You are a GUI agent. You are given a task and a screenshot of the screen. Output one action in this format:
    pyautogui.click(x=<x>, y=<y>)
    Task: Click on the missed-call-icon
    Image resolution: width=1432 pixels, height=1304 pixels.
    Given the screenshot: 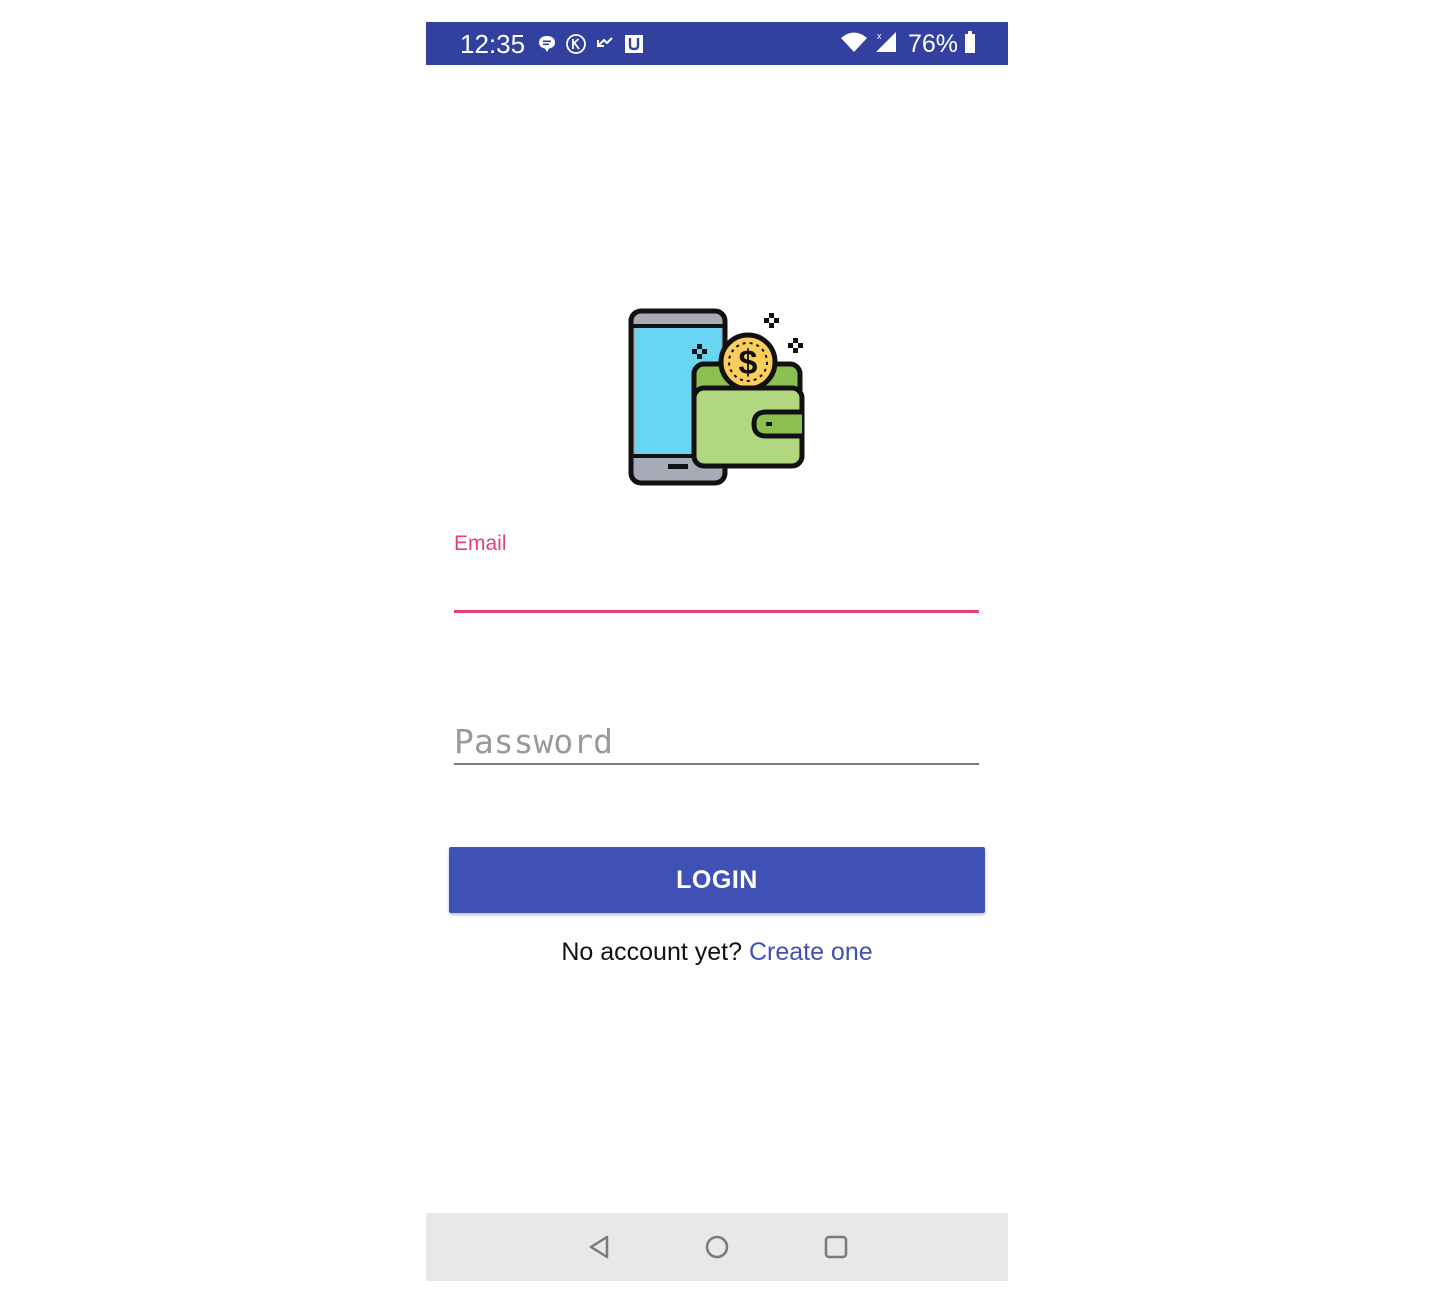 What is the action you would take?
    pyautogui.click(x=605, y=44)
    